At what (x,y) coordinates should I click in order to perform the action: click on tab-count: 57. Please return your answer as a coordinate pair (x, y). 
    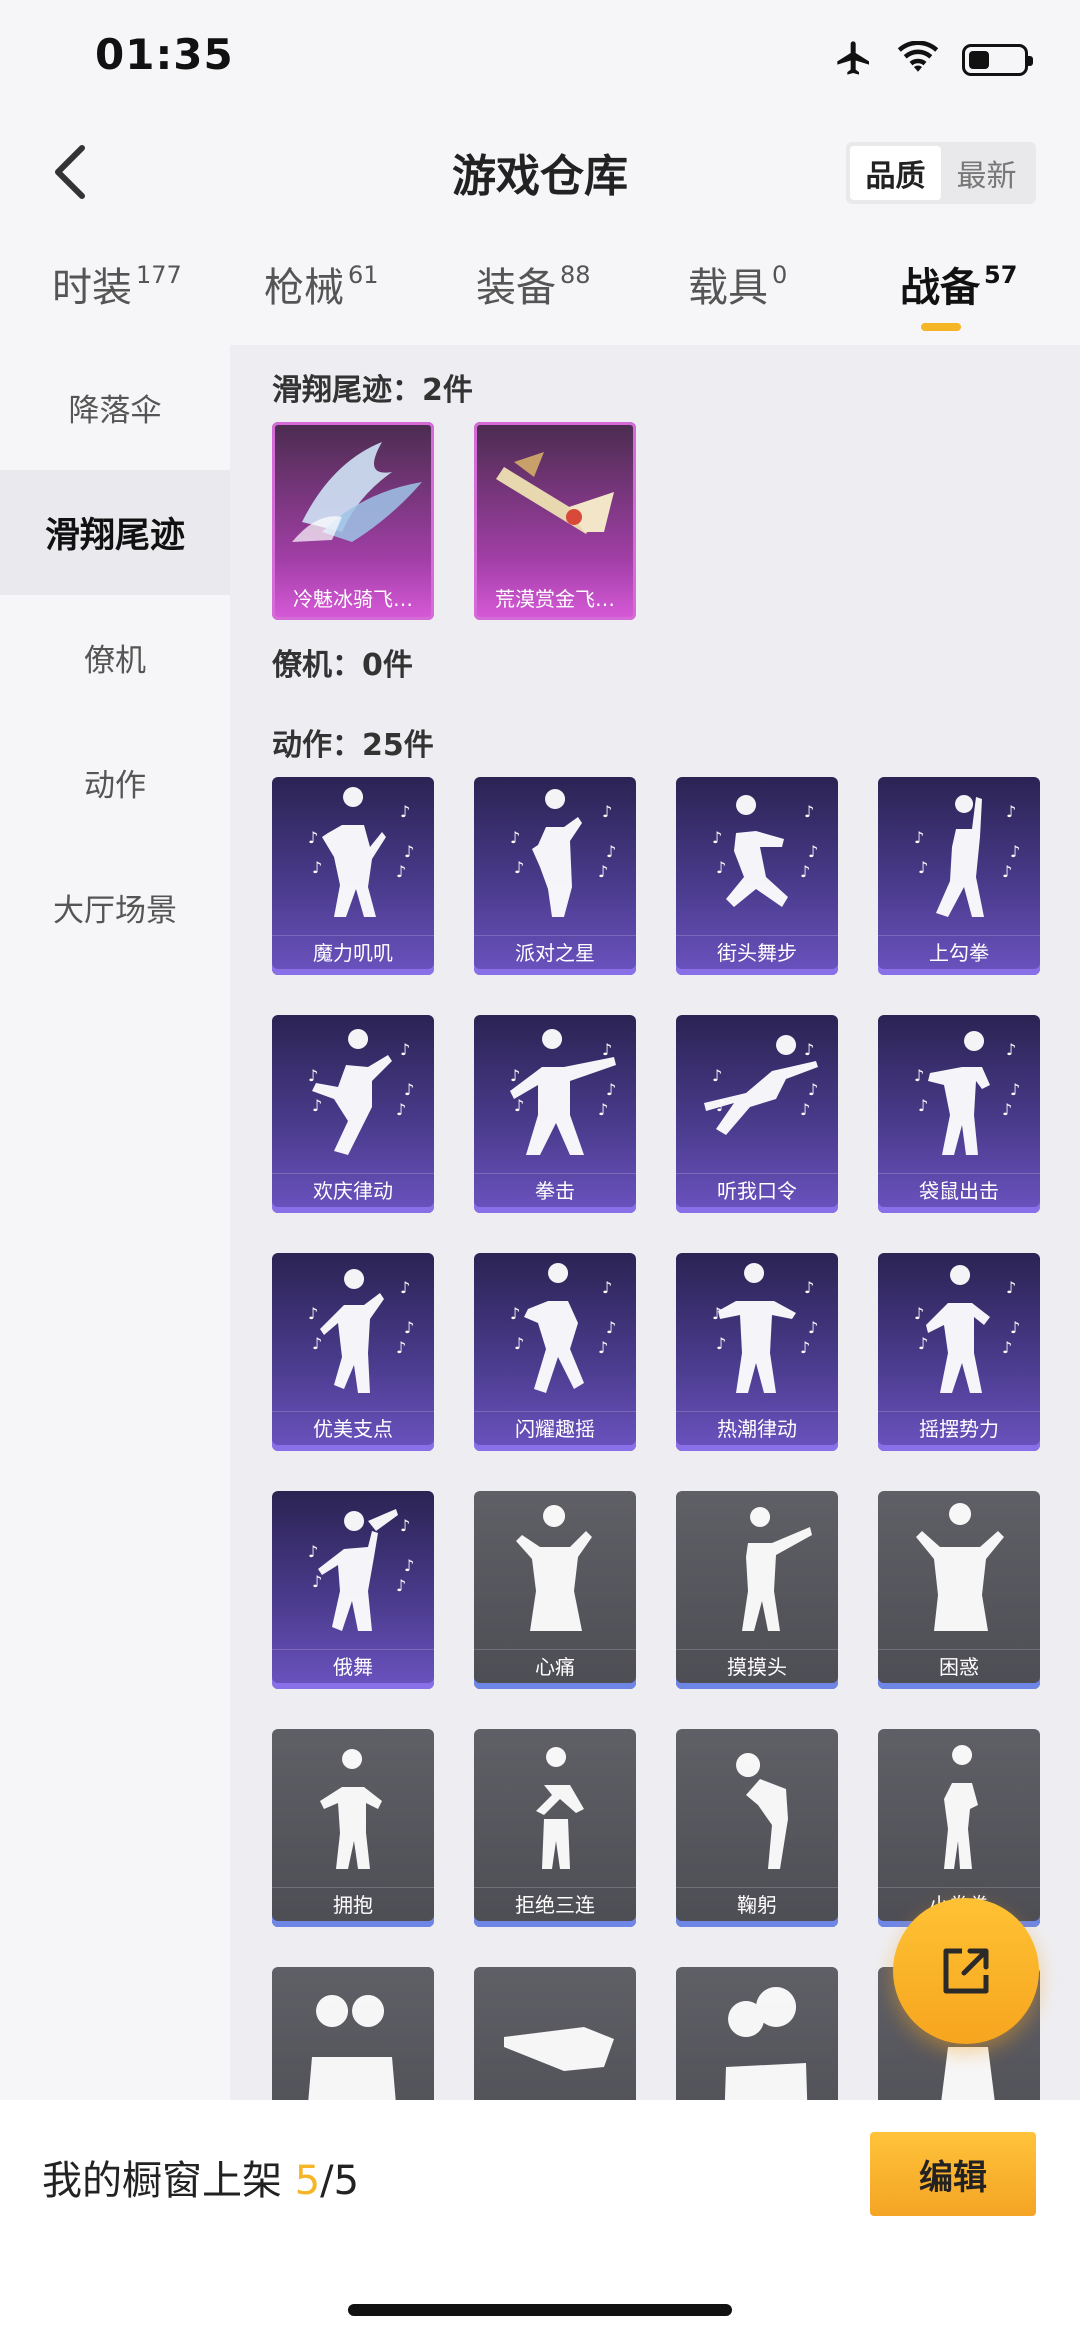
    Looking at the image, I should click on (1001, 275).